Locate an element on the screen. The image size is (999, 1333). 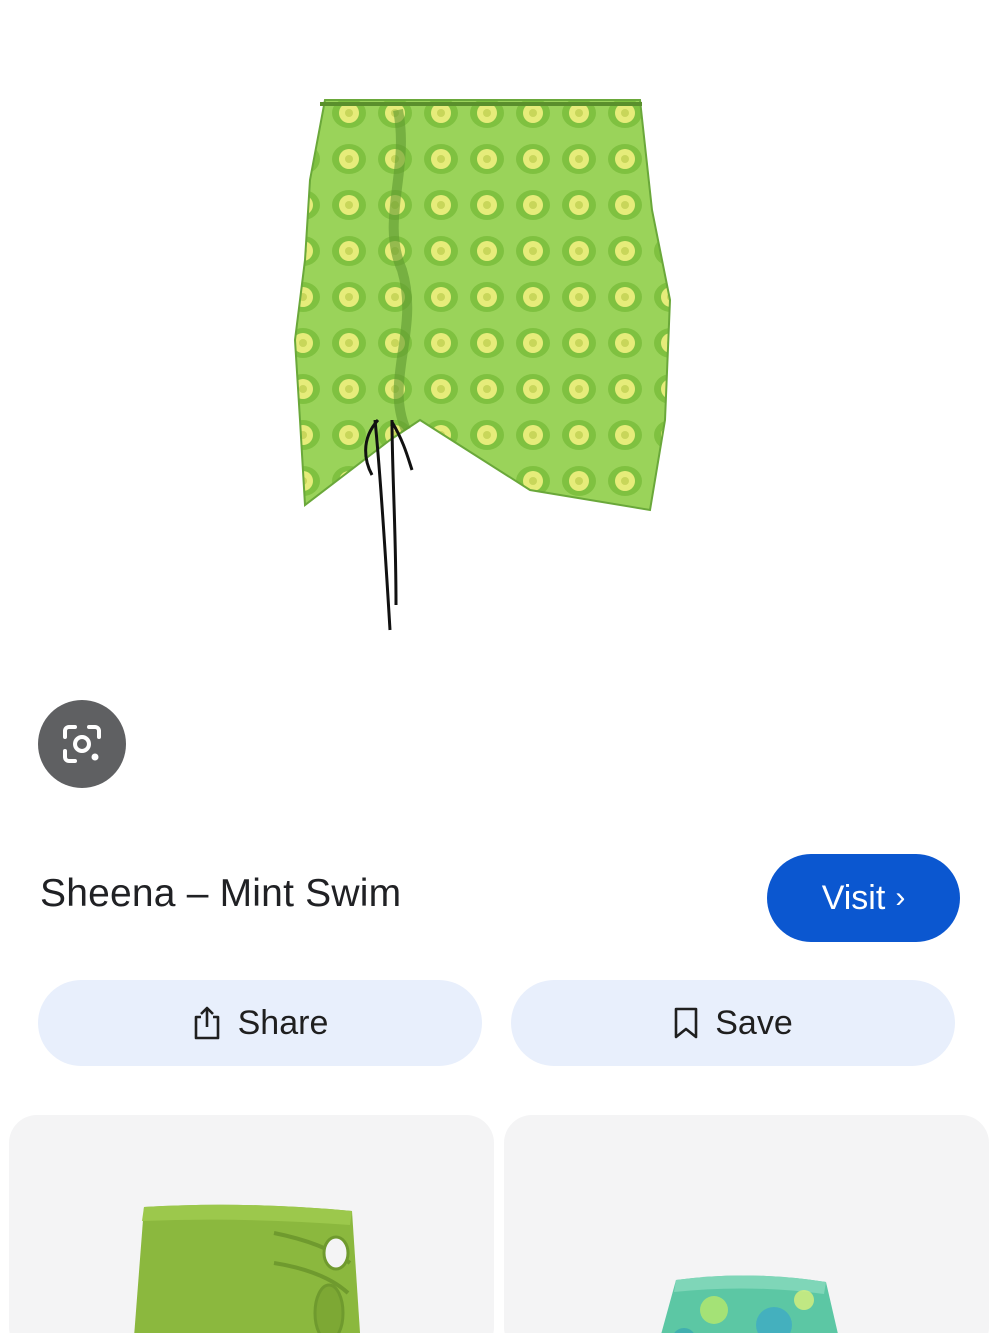
visit-button: Visit › is located at coordinates (863, 898).